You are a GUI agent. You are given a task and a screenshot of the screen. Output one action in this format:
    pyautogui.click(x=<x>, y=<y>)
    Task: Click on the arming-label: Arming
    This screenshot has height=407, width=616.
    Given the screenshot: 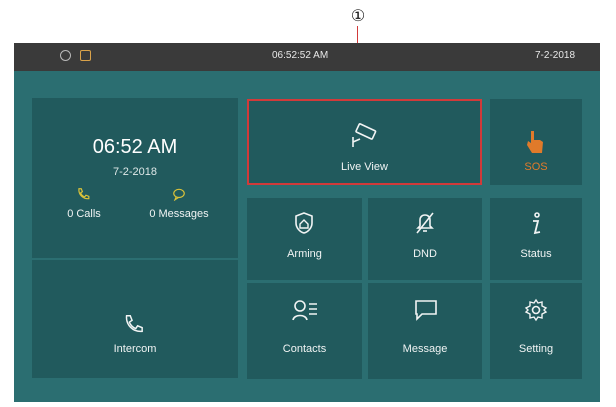 What is the action you would take?
    pyautogui.click(x=304, y=254)
    